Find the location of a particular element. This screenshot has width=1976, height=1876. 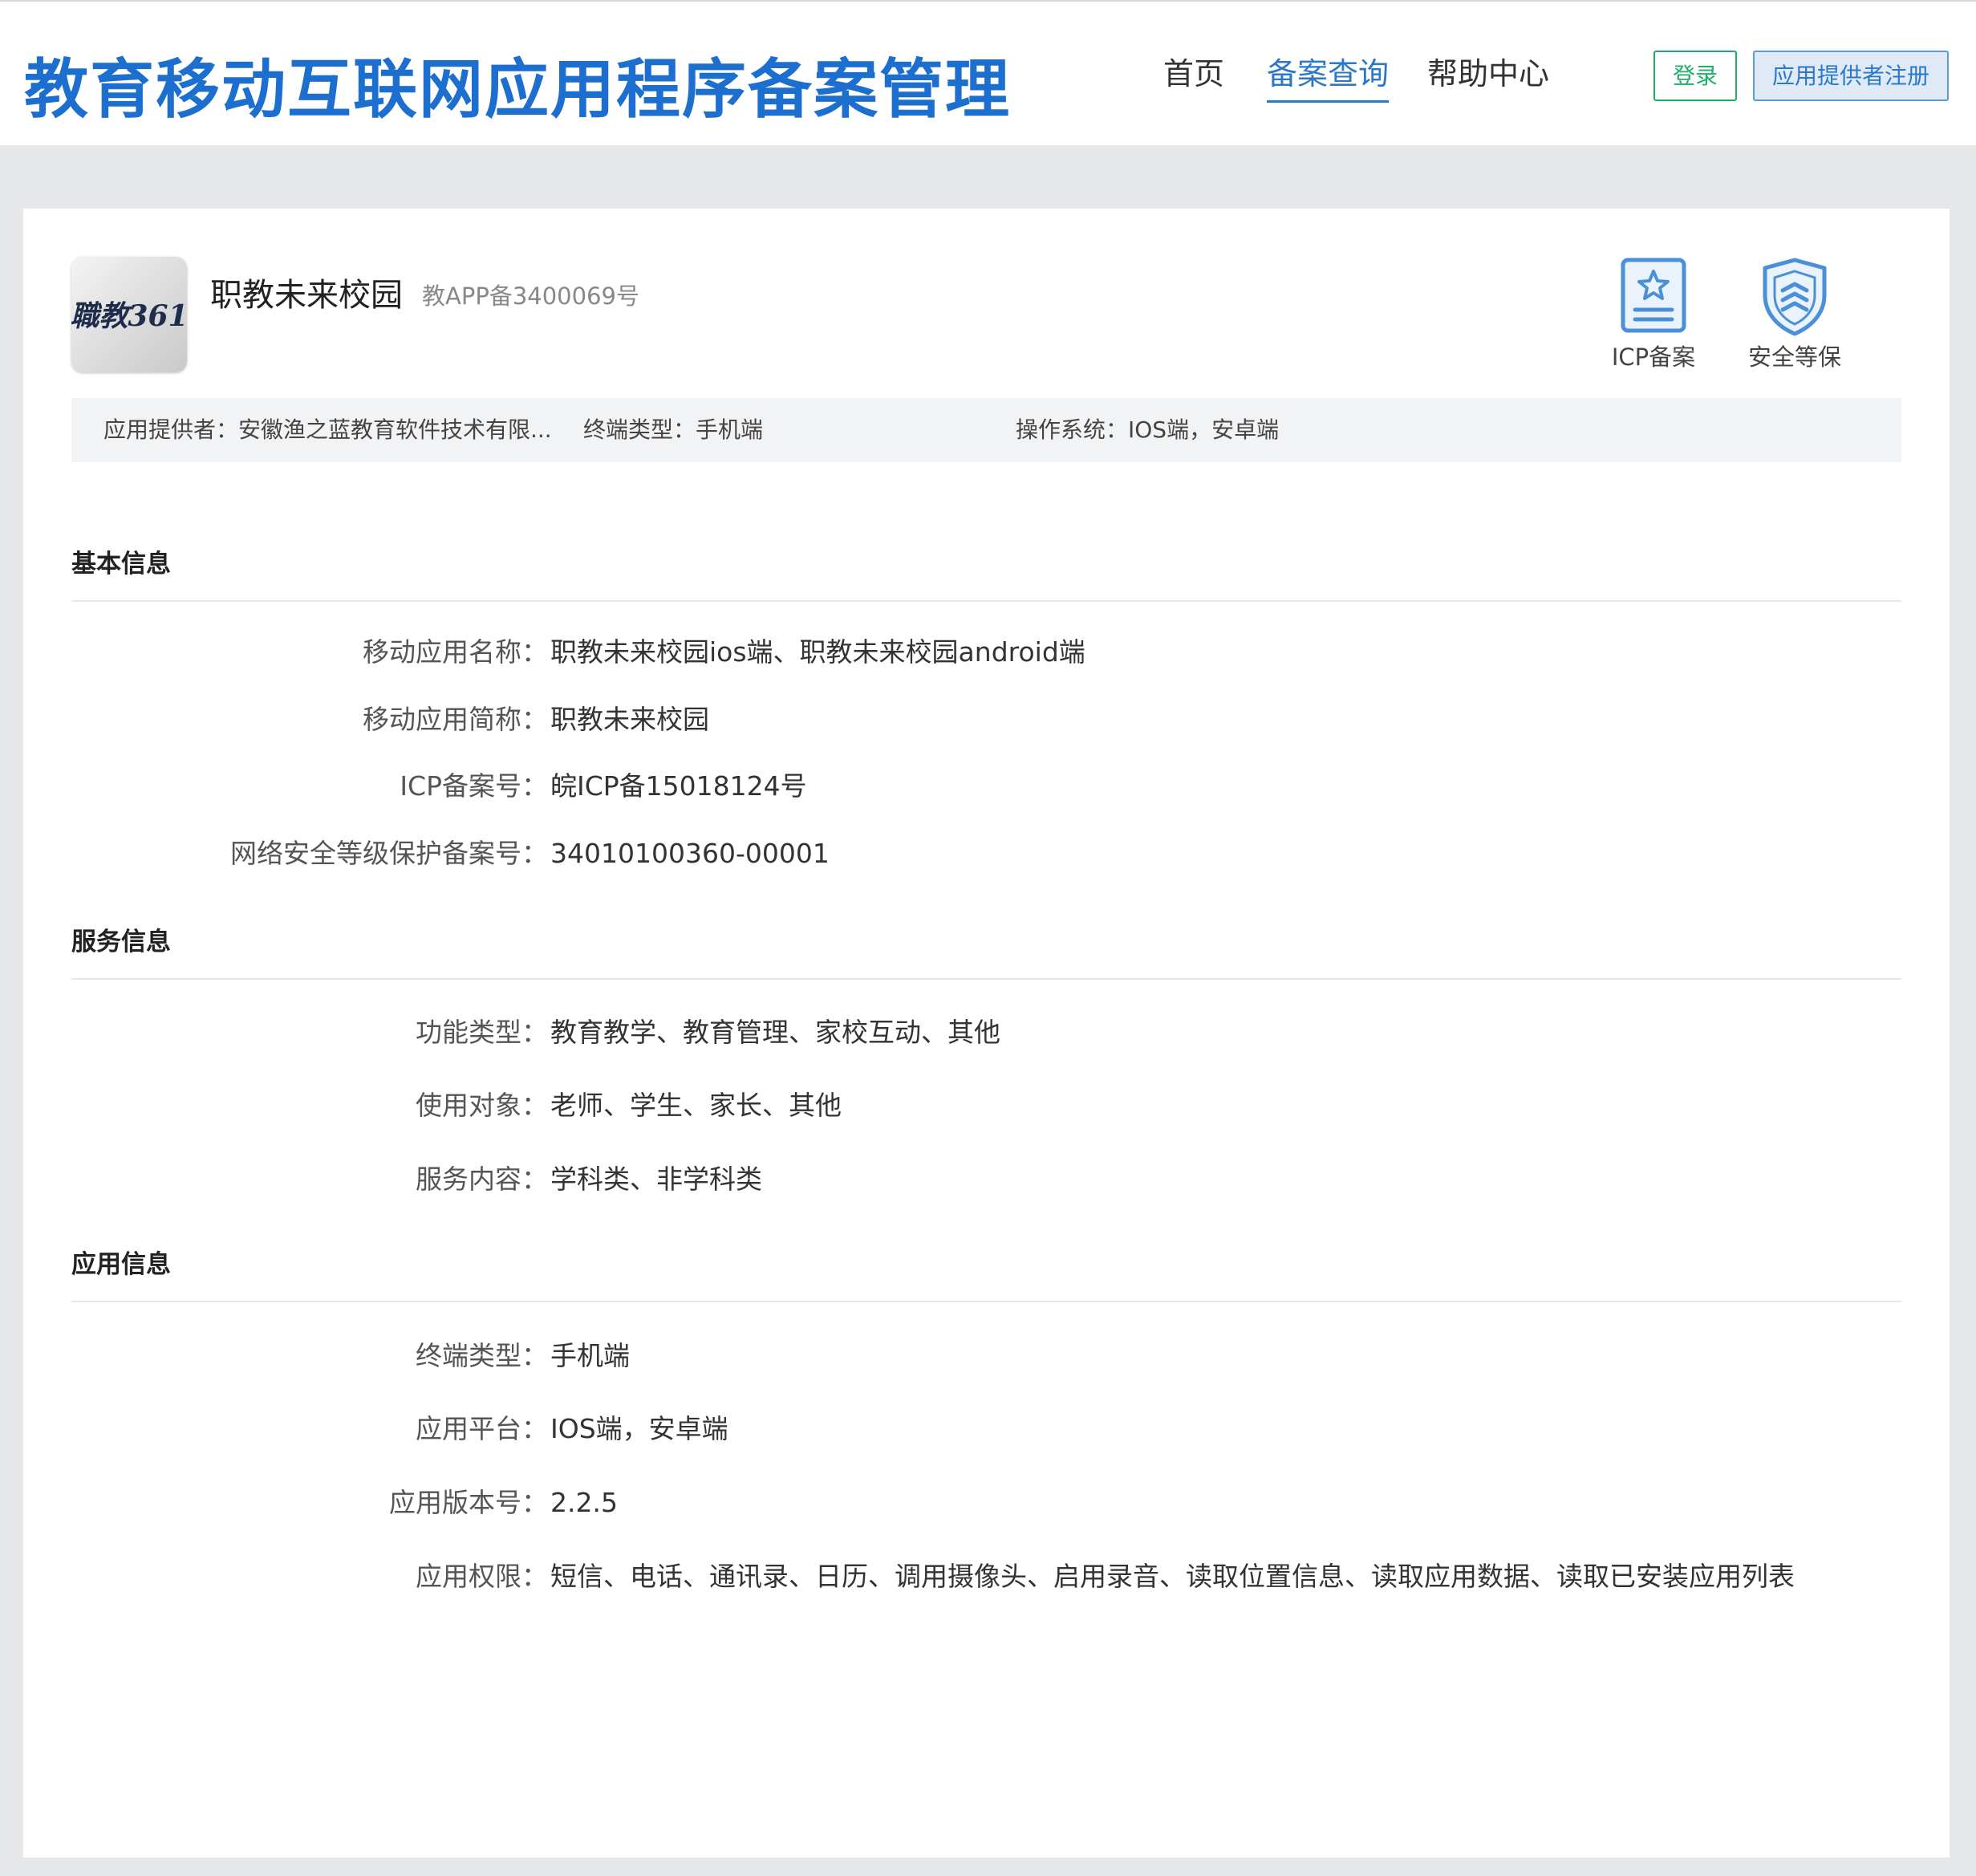

site-header: 教育移动互联网应用程序备案管理 首页 备案查询 帮助中心 登录 应用提供者注册 is located at coordinates (988, 72).